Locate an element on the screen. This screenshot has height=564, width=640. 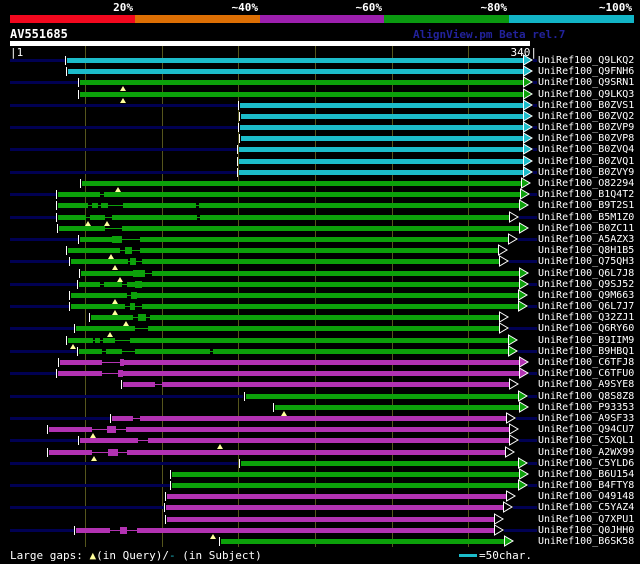
hit-label: UniRef100_B6U154 is located at coordinates (586, 474).